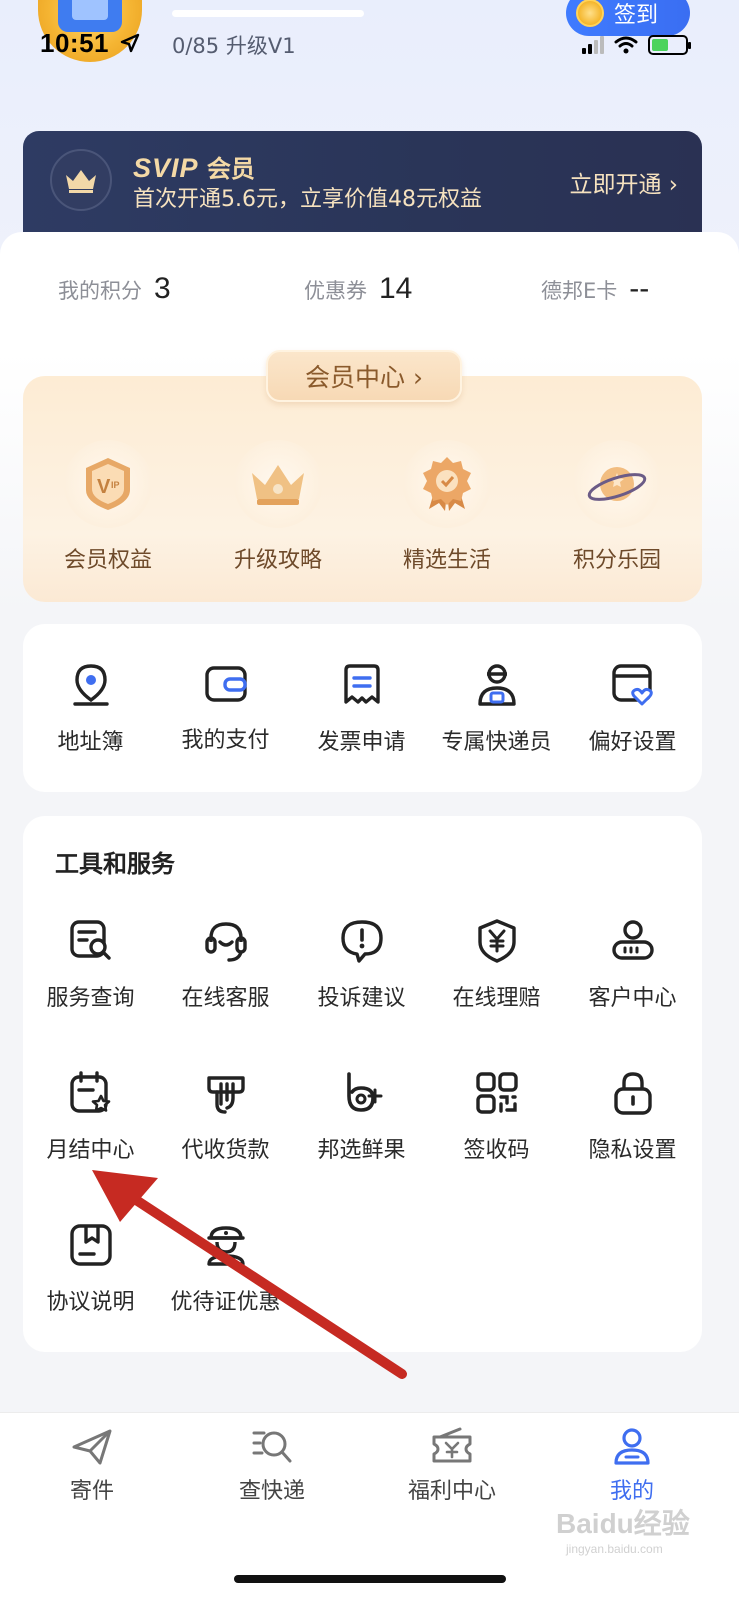 The width and height of the screenshot is (739, 1600). I want to click on courier-icon, so click(496, 685).